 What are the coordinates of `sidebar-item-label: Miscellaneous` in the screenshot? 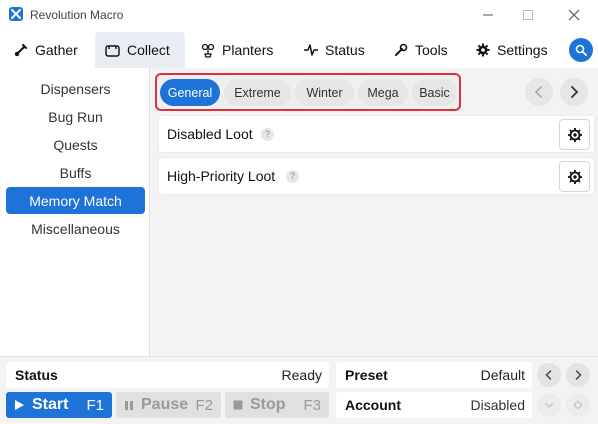 It's located at (75, 228).